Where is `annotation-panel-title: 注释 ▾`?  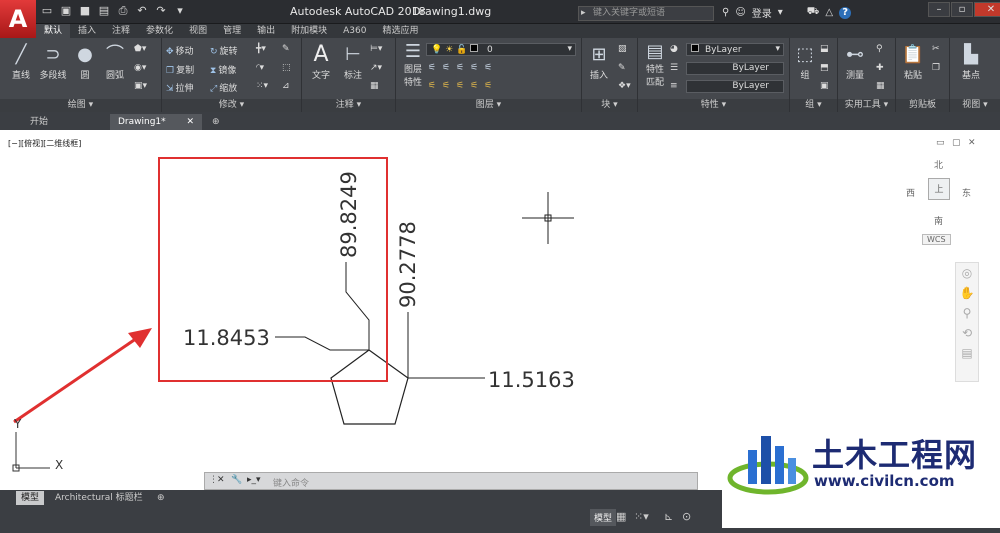 annotation-panel-title: 注释 ▾ is located at coordinates (348, 105).